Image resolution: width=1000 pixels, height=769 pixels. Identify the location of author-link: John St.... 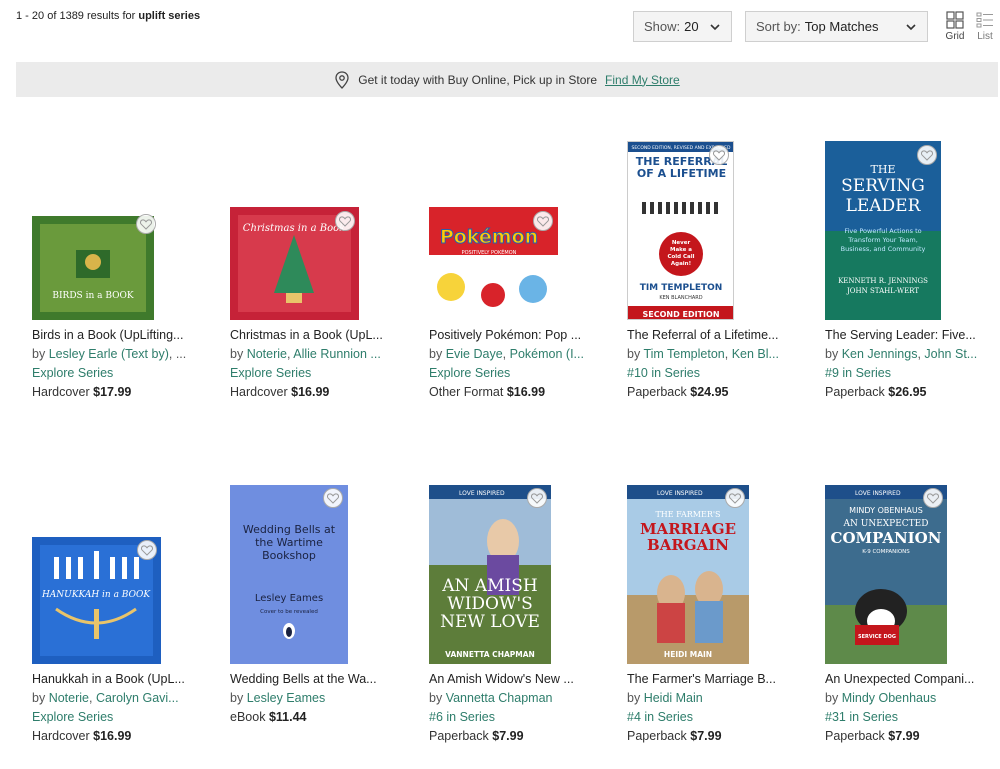
(950, 354).